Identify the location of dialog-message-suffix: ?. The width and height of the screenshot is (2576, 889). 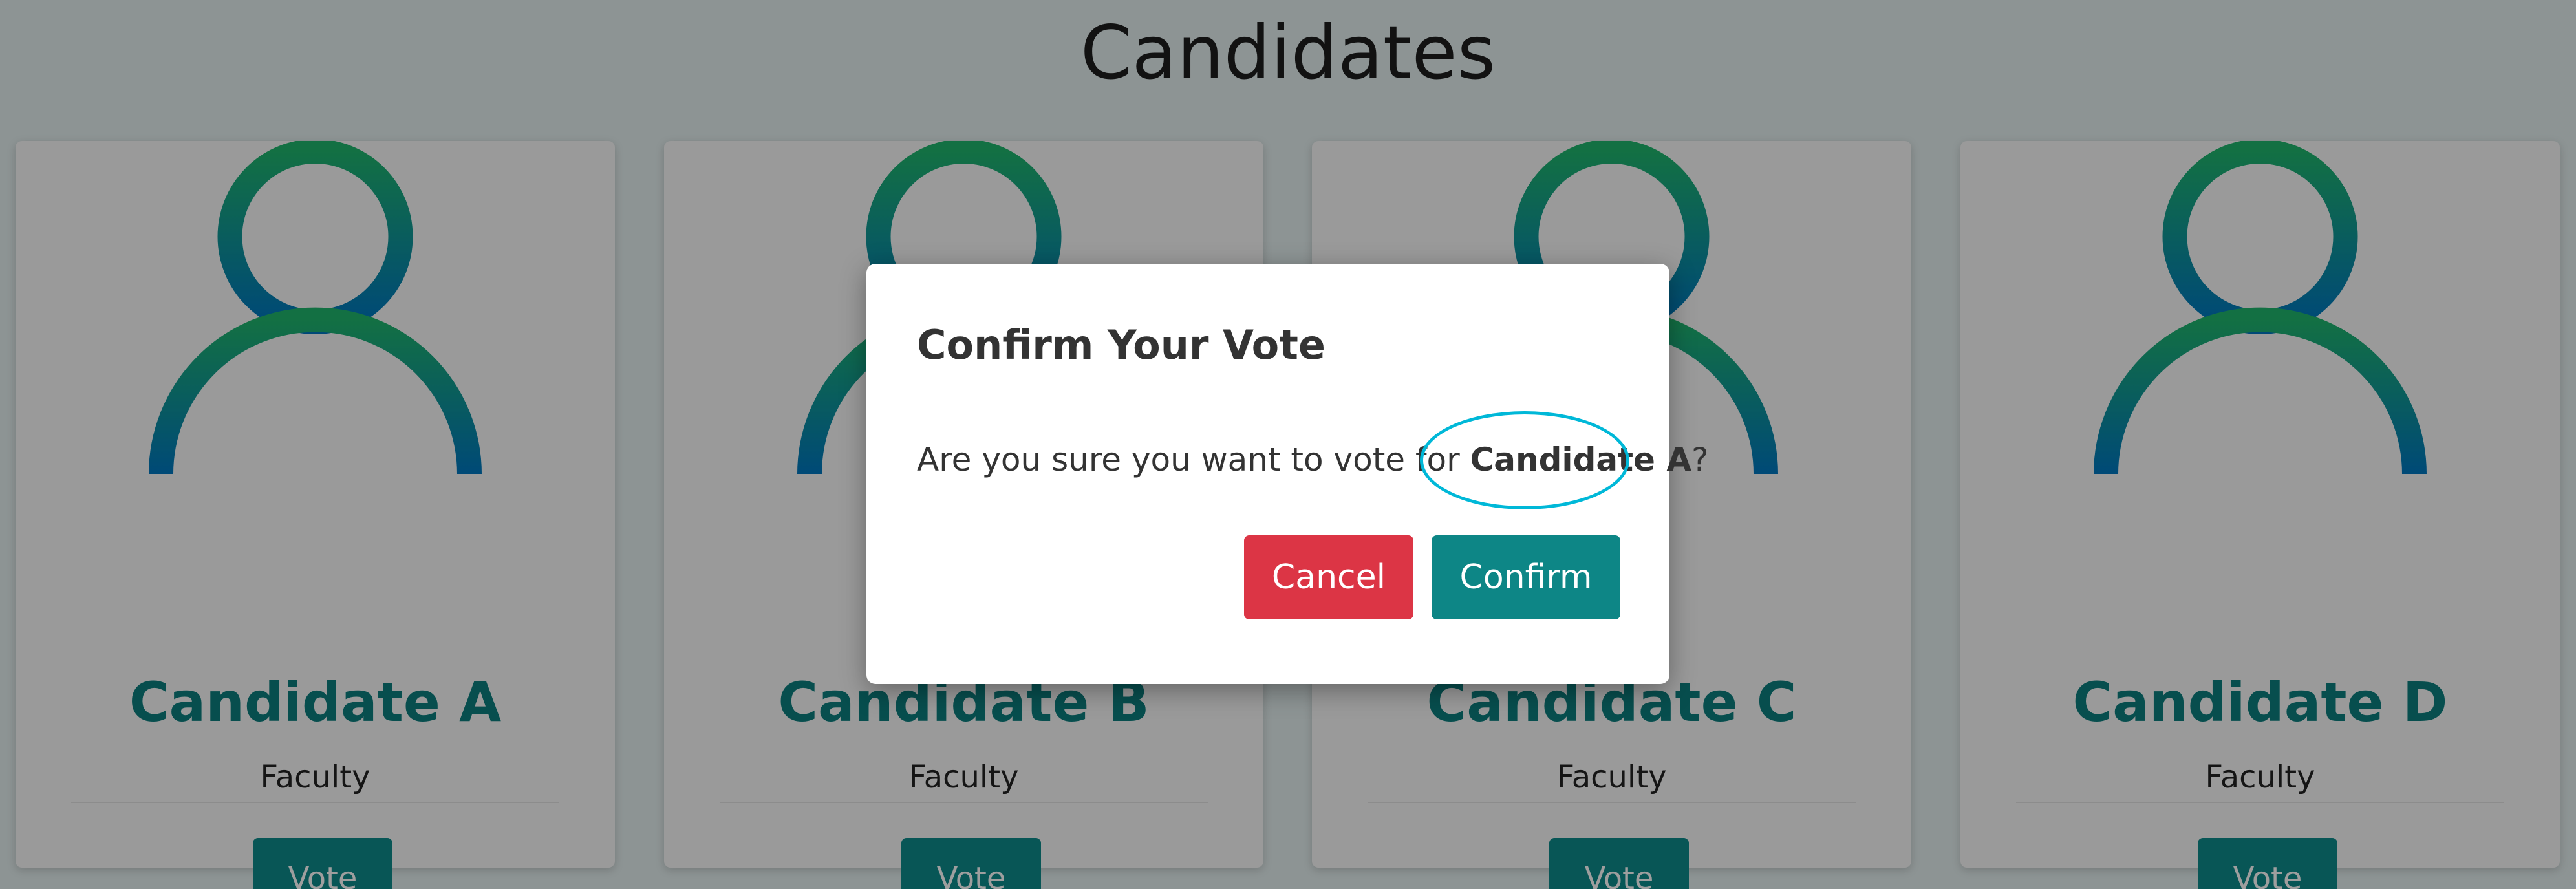
(1700, 460).